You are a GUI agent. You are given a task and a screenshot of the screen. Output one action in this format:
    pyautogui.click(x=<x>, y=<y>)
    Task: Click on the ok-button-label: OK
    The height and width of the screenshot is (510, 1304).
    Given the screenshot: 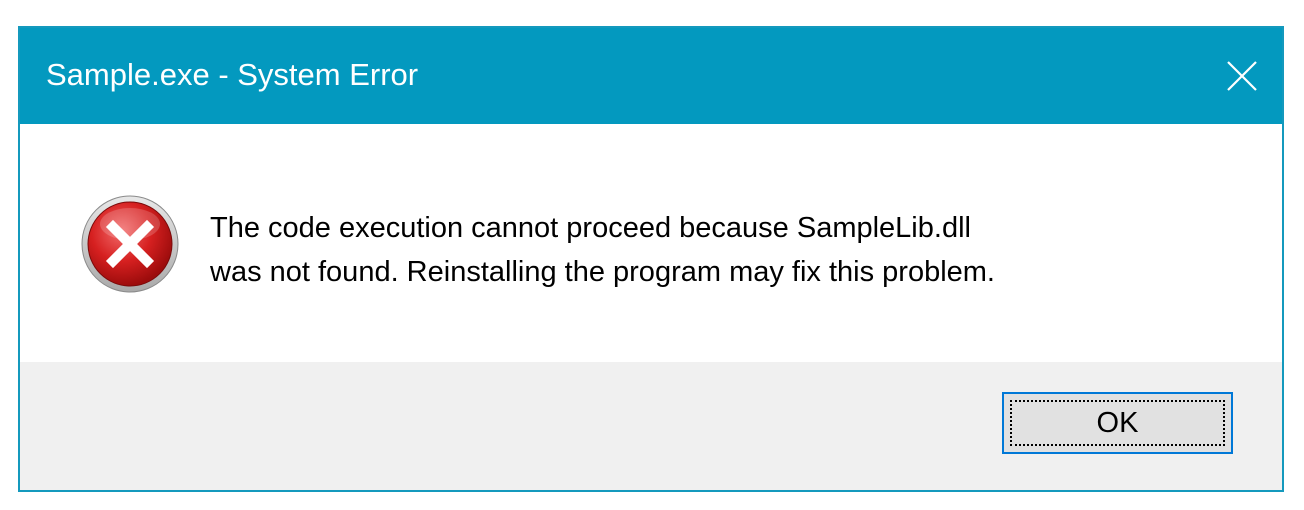 What is the action you would take?
    pyautogui.click(x=1117, y=422)
    